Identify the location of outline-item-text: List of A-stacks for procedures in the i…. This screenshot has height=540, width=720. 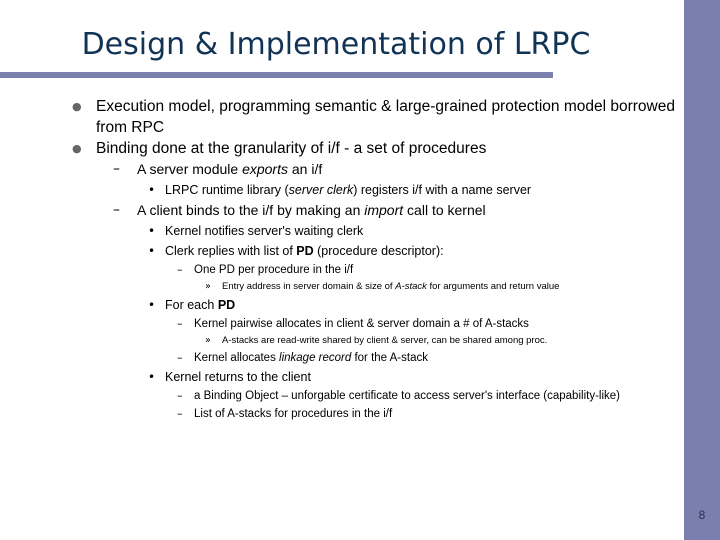
(293, 414).